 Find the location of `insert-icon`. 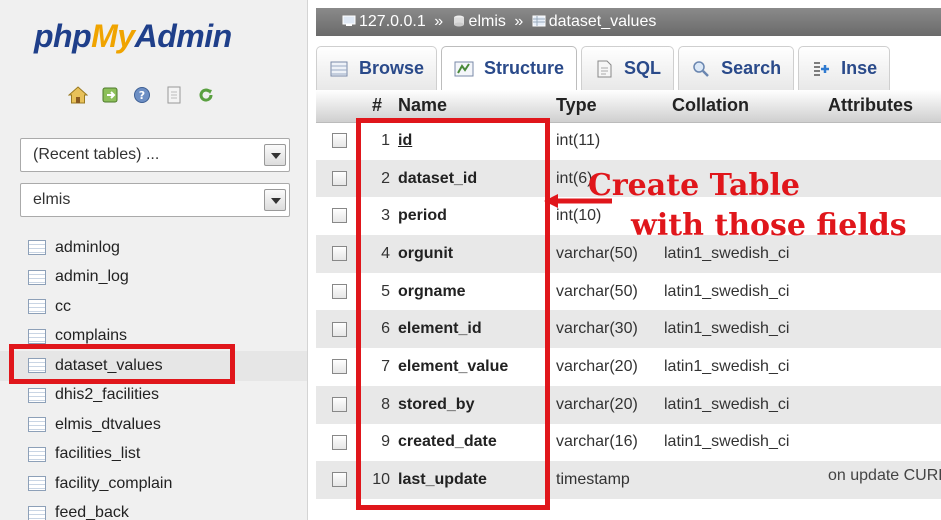

insert-icon is located at coordinates (821, 69).